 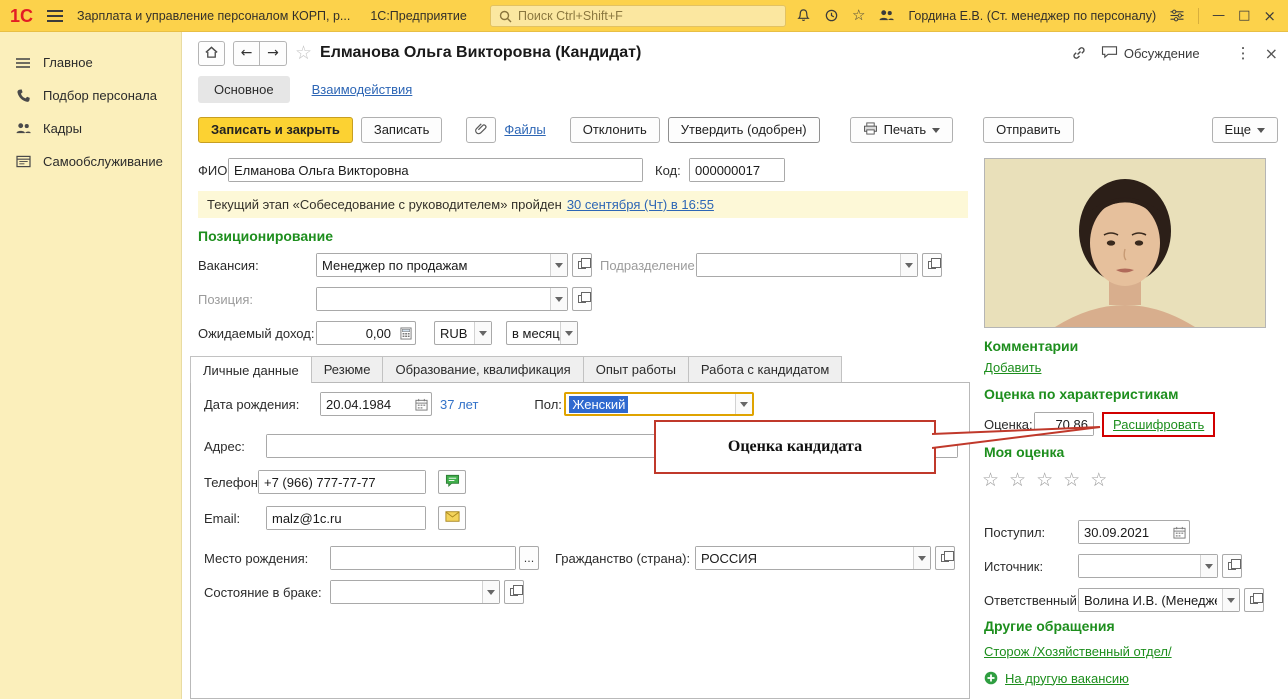 What do you see at coordinates (401, 129) in the screenshot?
I see `save-button: Записать` at bounding box center [401, 129].